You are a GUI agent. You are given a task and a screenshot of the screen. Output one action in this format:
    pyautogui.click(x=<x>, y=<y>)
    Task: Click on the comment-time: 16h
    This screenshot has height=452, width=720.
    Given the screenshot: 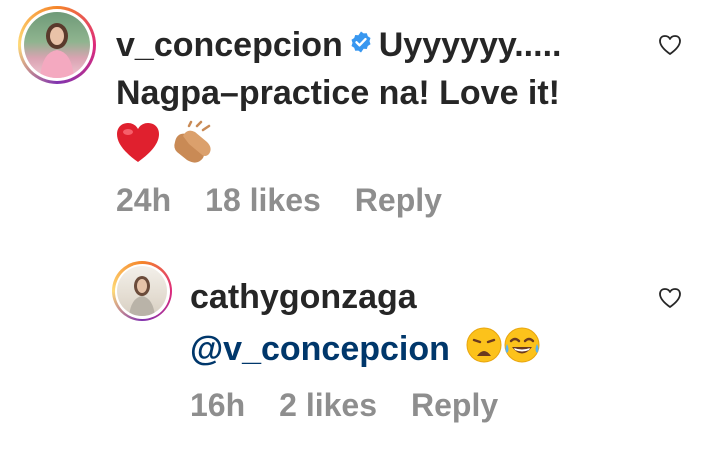 What is the action you would take?
    pyautogui.click(x=217, y=405)
    